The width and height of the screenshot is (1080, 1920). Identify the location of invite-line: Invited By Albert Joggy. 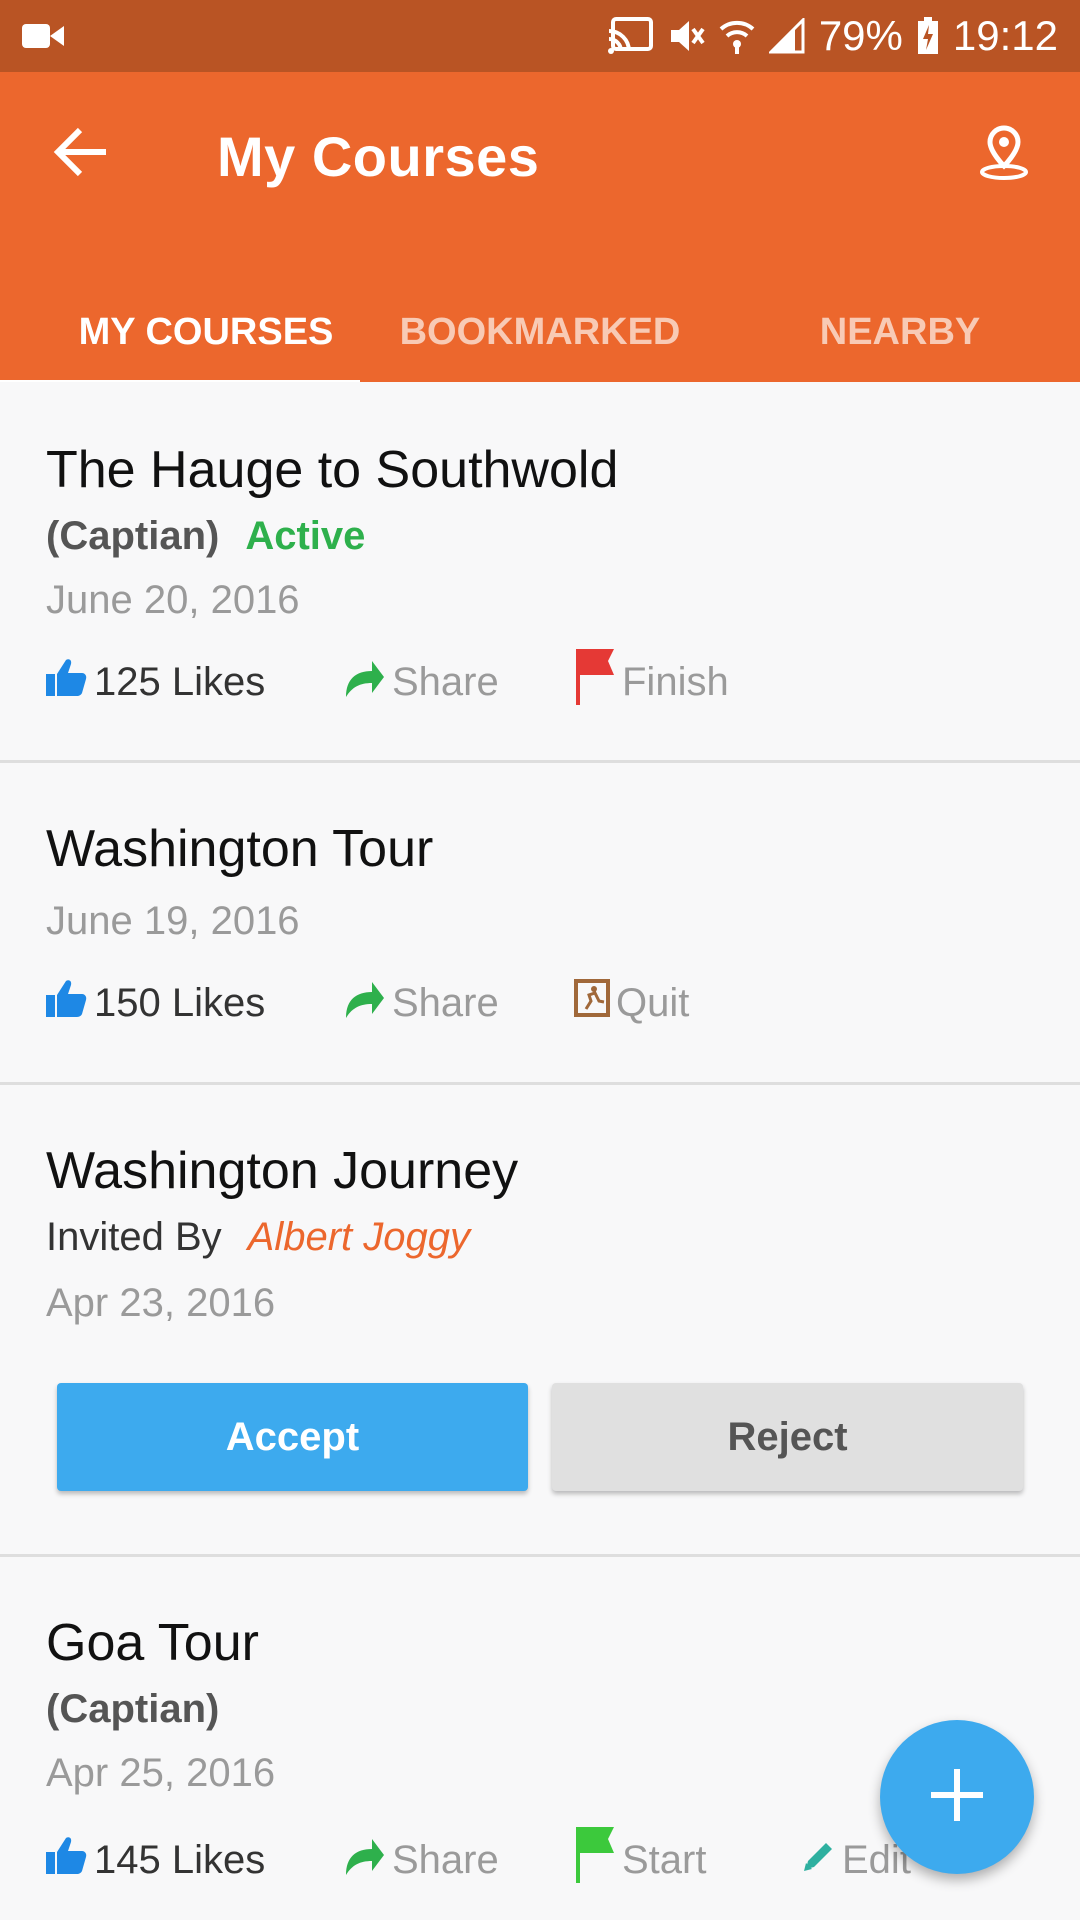
(258, 1237).